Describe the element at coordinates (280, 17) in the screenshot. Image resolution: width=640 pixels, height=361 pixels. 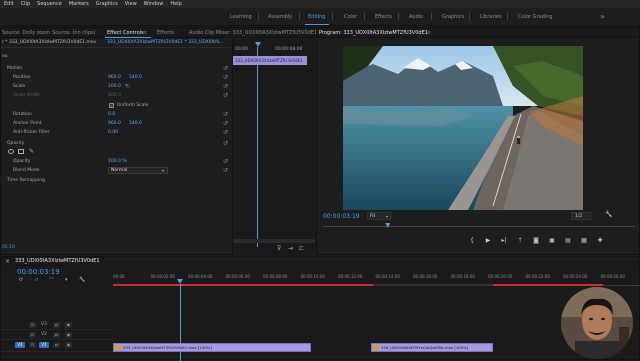
I see `workspace-assembly: Assembly` at that location.